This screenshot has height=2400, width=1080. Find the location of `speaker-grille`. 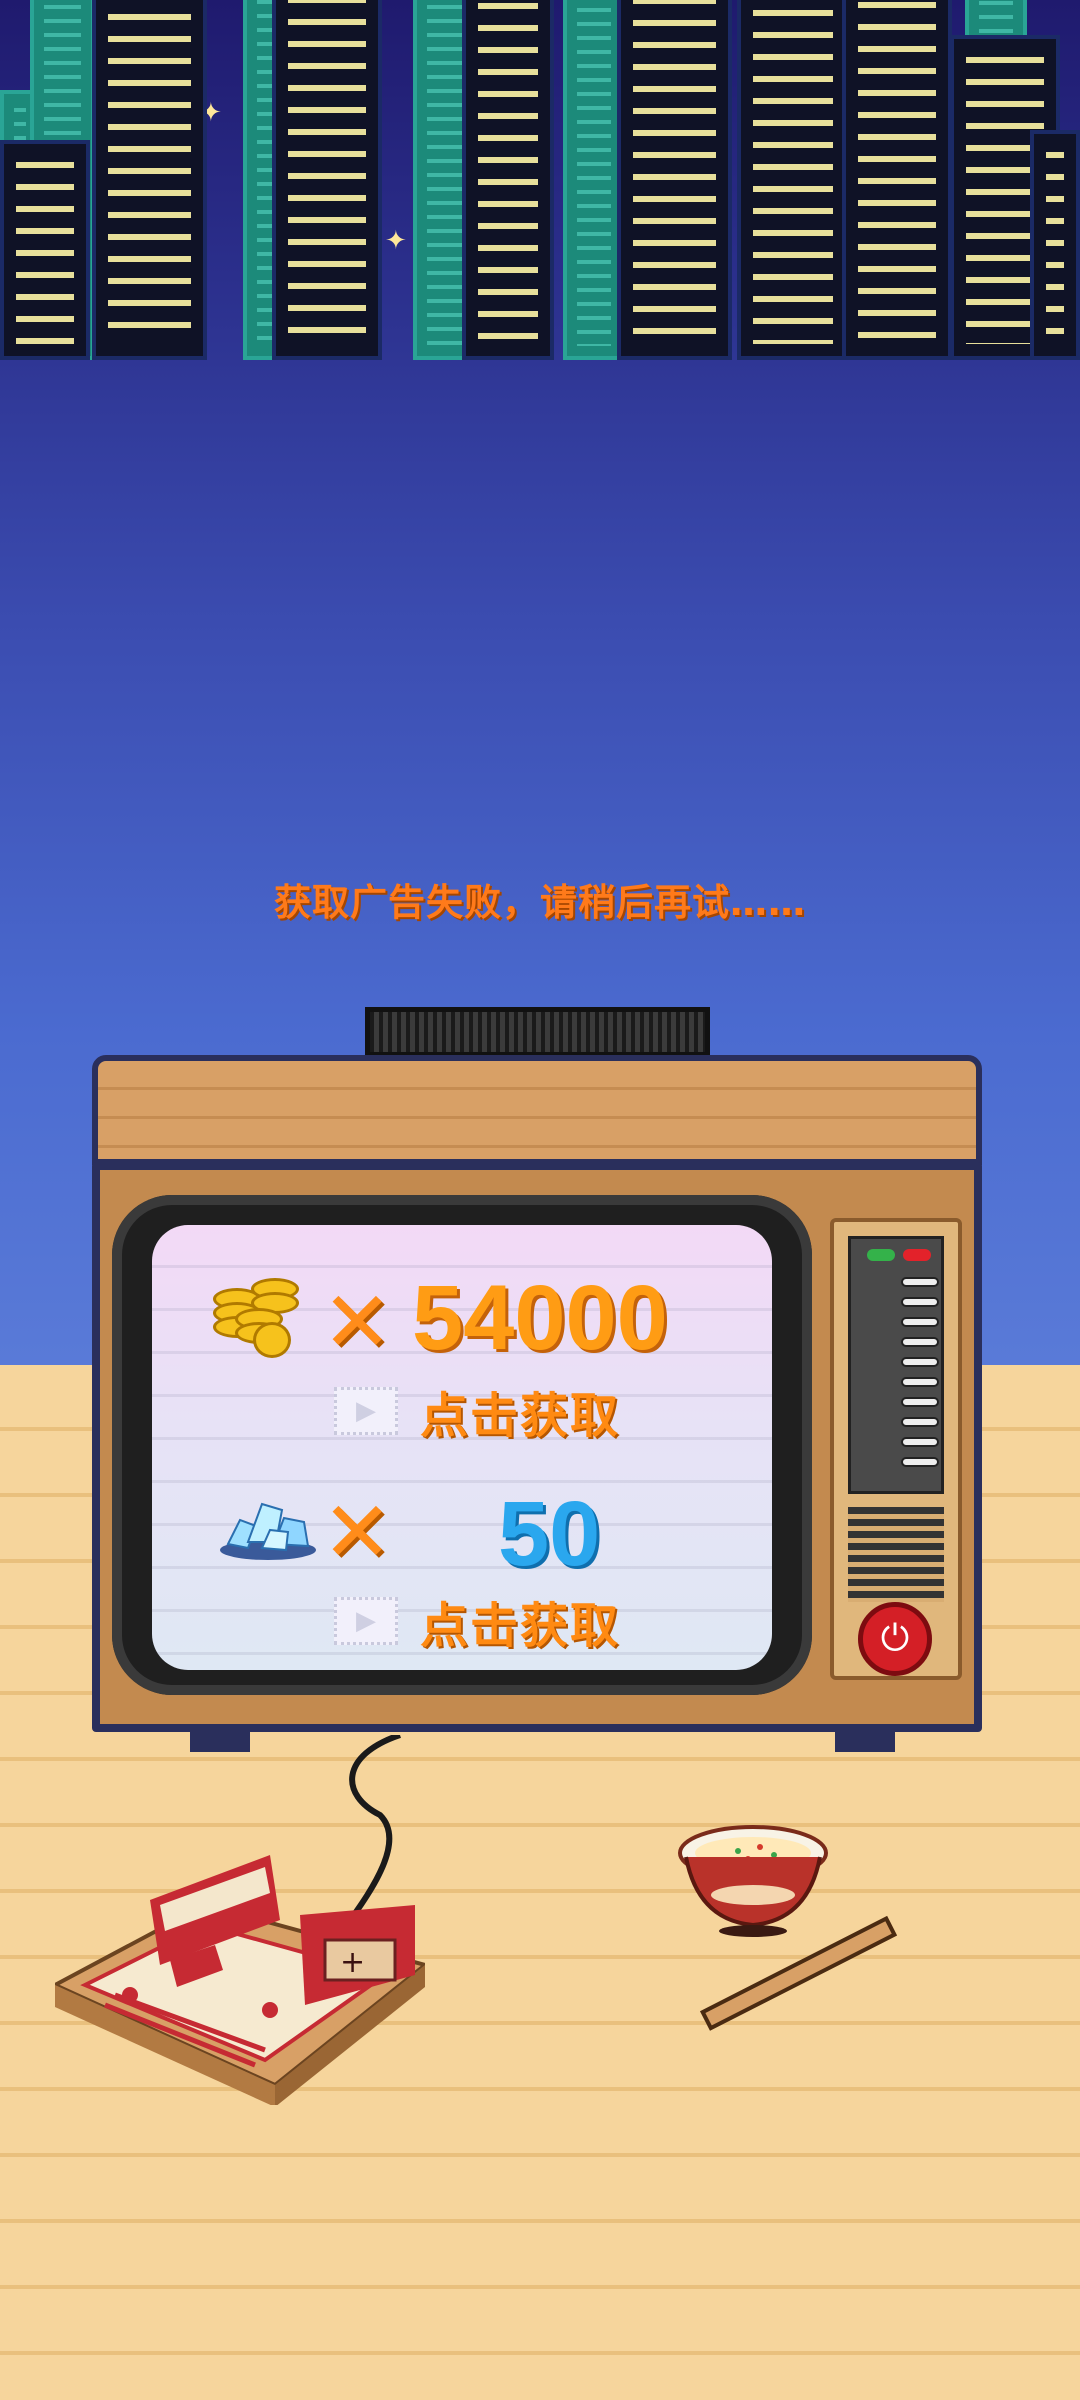

speaker-grille is located at coordinates (896, 1554).